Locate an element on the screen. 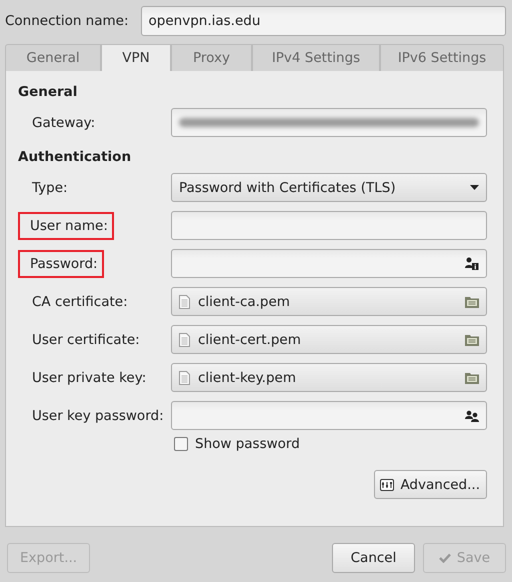 This screenshot has width=512, height=582. section-heading: General is located at coordinates (48, 92).